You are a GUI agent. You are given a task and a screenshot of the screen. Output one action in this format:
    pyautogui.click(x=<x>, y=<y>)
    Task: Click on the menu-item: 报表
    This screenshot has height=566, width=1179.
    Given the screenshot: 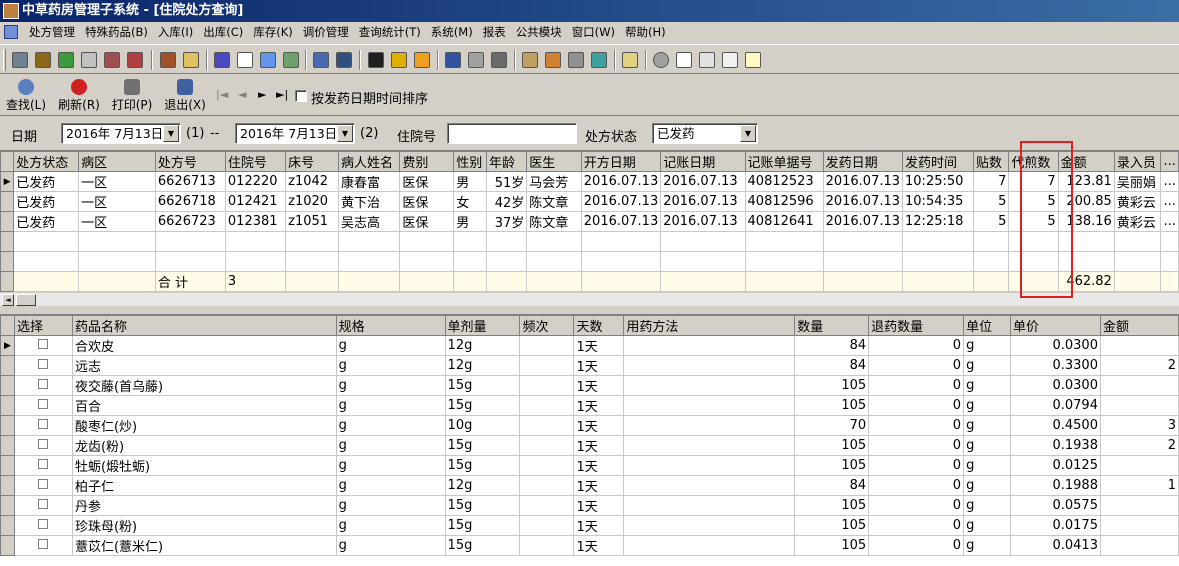 What is the action you would take?
    pyautogui.click(x=494, y=32)
    